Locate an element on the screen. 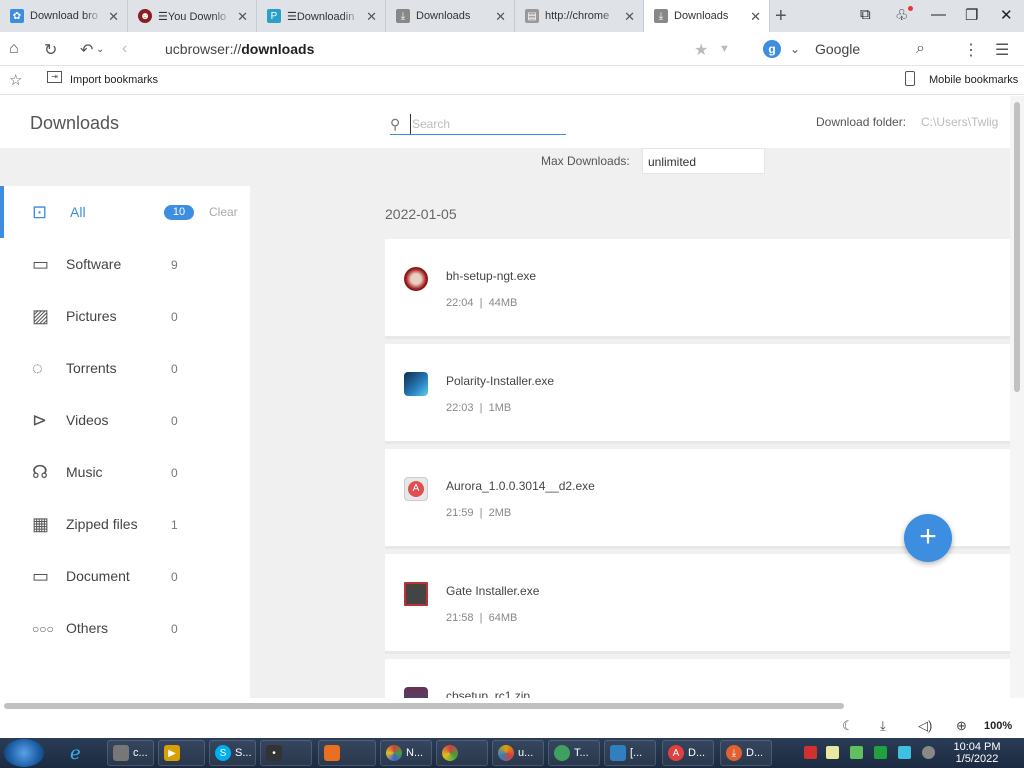  file-name: cbsetup_rc1.zip is located at coordinates (488, 693).